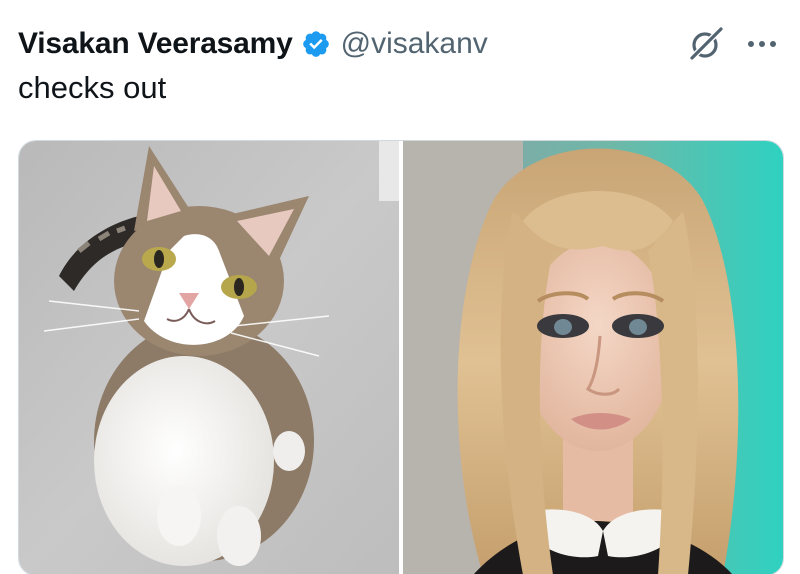 The image size is (800, 574). What do you see at coordinates (155, 44) in the screenshot?
I see `author-display-name: Visakan Veerasamy` at bounding box center [155, 44].